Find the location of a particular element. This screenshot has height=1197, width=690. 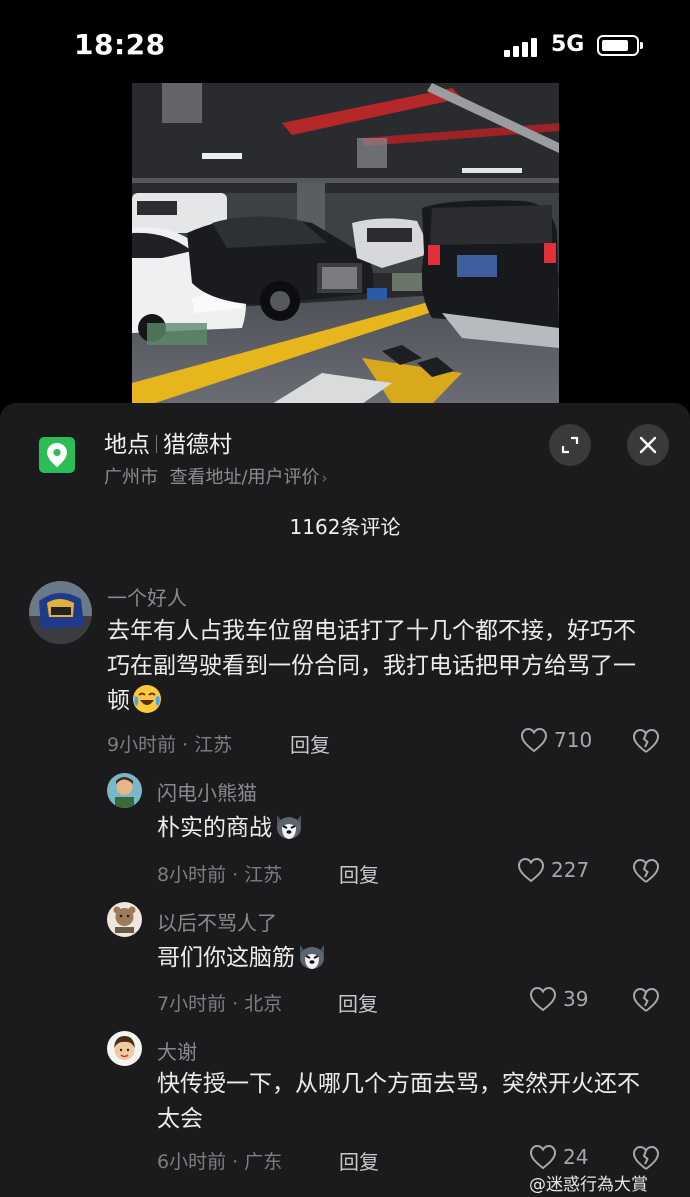

like-button: 39 is located at coordinates (564, 1001).